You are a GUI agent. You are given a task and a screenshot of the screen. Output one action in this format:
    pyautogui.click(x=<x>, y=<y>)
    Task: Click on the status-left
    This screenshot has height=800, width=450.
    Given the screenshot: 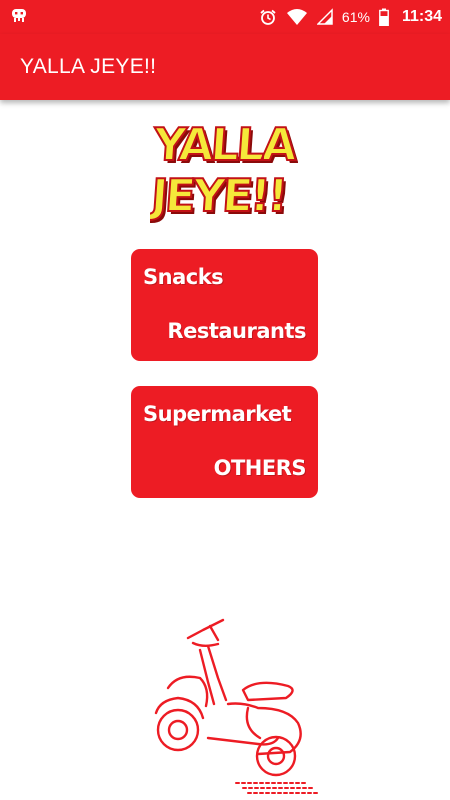 What is the action you would take?
    pyautogui.click(x=19, y=17)
    